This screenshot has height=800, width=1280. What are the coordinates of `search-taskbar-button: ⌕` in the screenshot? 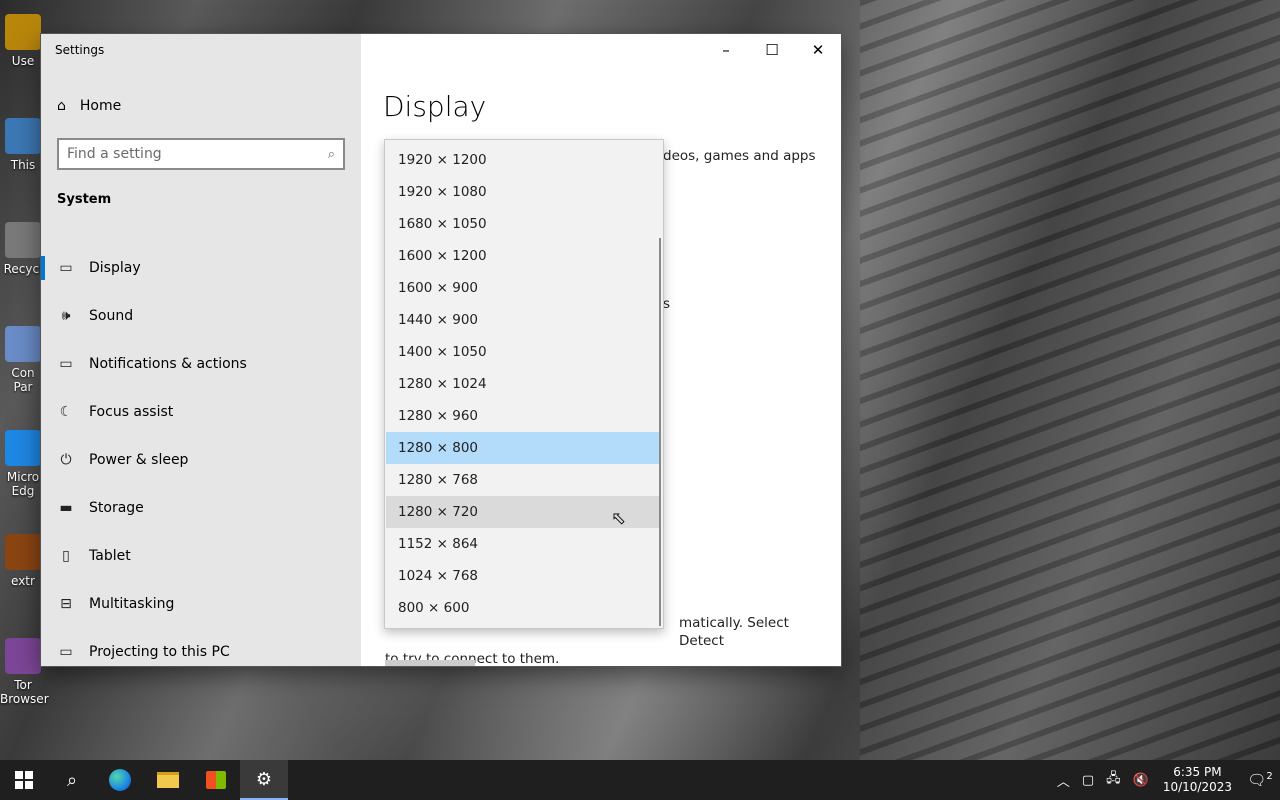 It's located at (72, 780).